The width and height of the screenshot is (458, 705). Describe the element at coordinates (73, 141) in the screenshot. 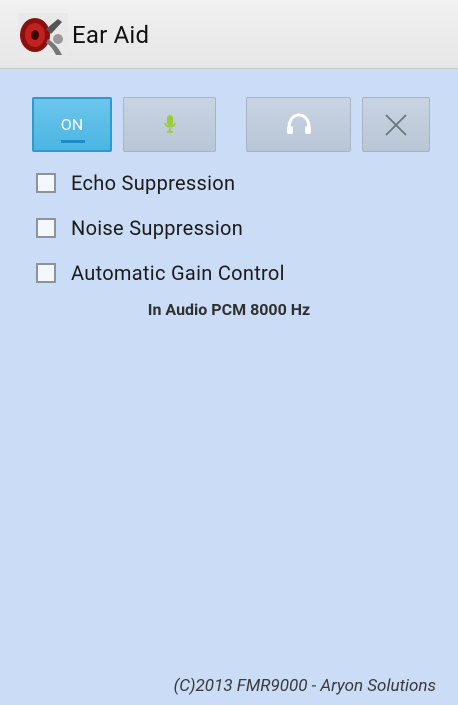

I see `toggle-indicator` at that location.